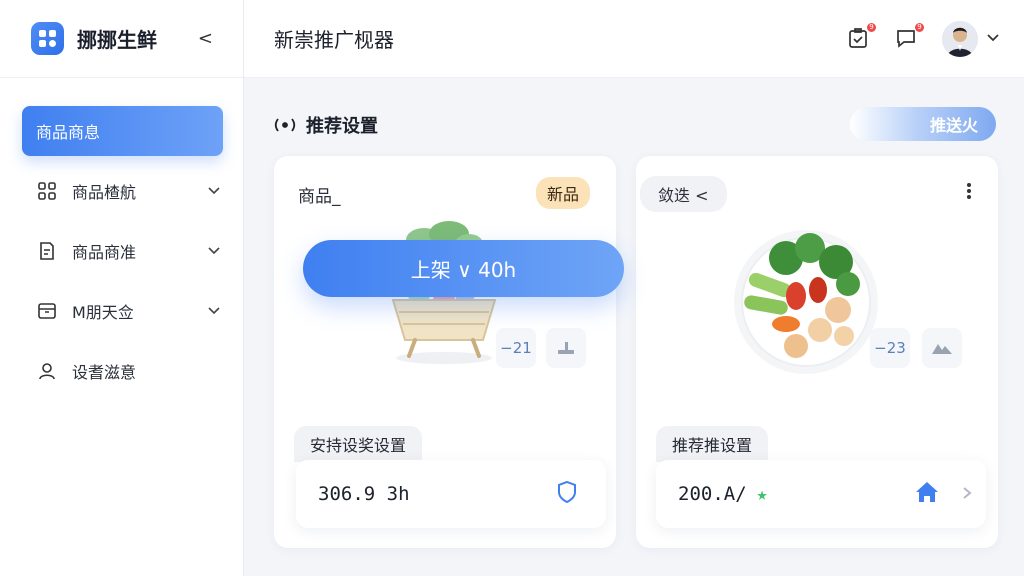  I want to click on card-icon, so click(47, 311).